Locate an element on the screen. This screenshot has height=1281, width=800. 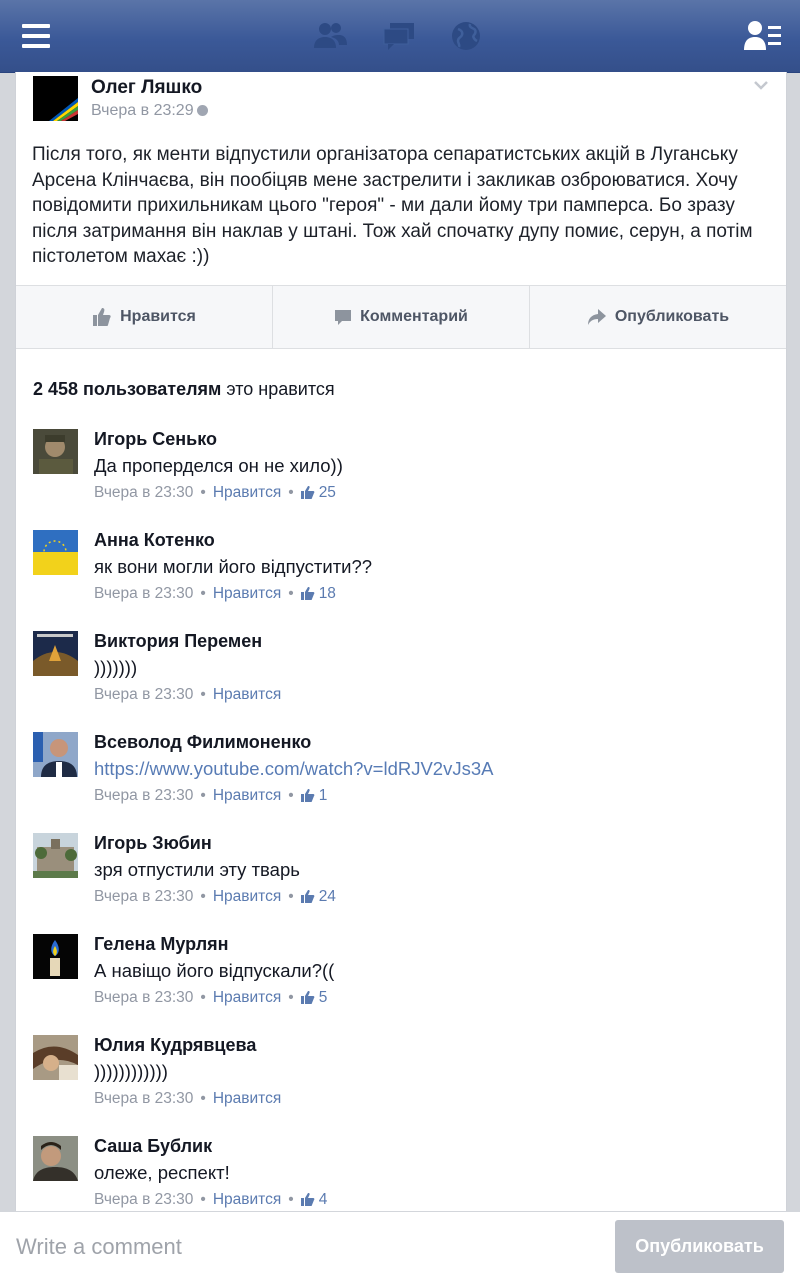
commenter-name: Игорь Сенько is located at coordinates (155, 439).